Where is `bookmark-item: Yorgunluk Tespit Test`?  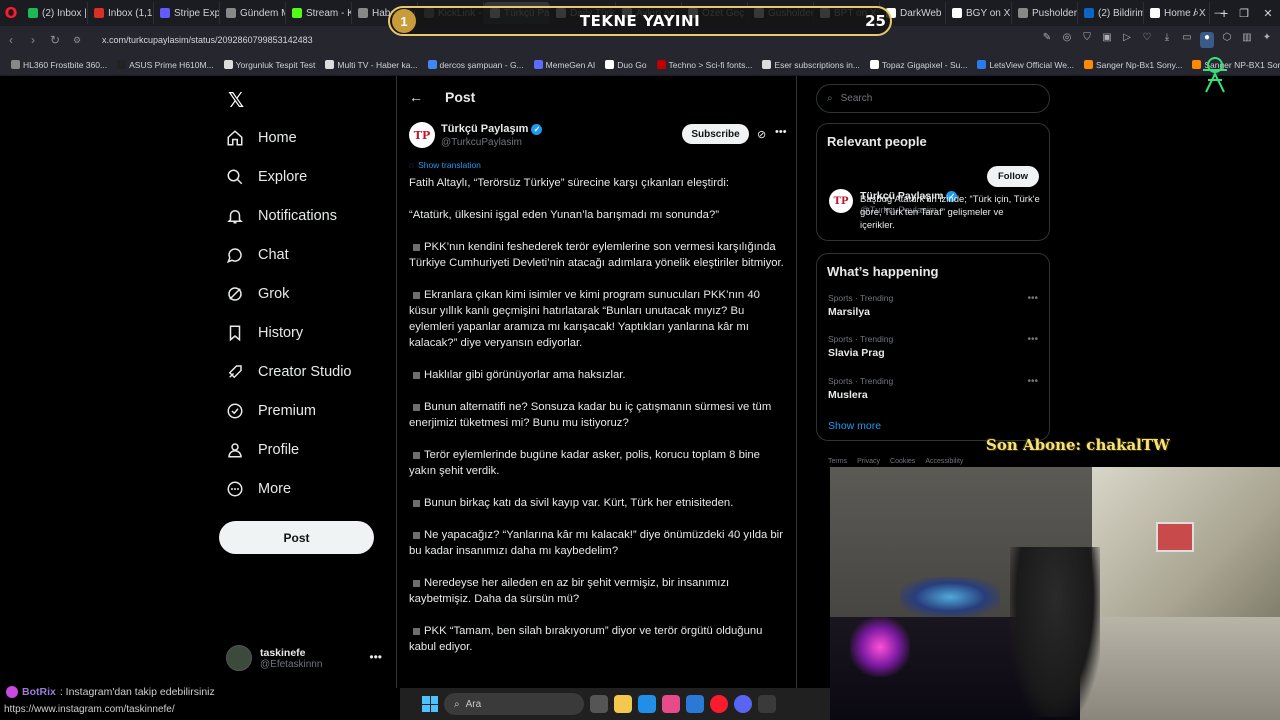
bookmark-item: Yorgunluk Tespit Test is located at coordinates (270, 65).